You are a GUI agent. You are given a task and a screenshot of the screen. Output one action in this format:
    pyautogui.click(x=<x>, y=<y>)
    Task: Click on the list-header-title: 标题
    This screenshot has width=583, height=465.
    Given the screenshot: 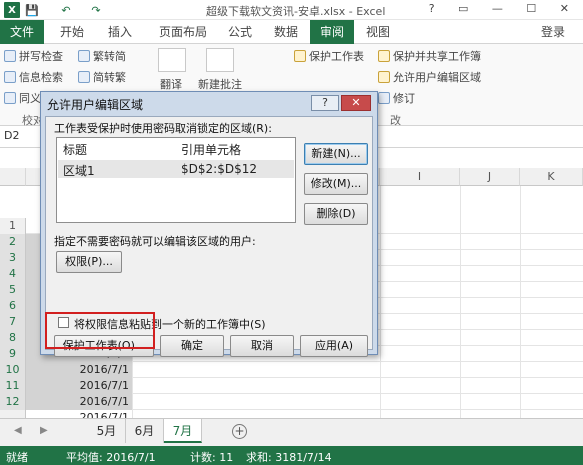 What is the action you would take?
    pyautogui.click(x=75, y=150)
    